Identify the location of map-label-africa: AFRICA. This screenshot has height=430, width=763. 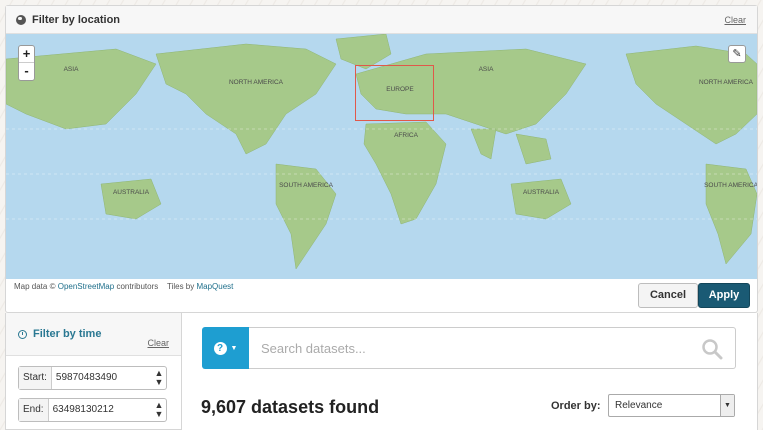
(406, 135).